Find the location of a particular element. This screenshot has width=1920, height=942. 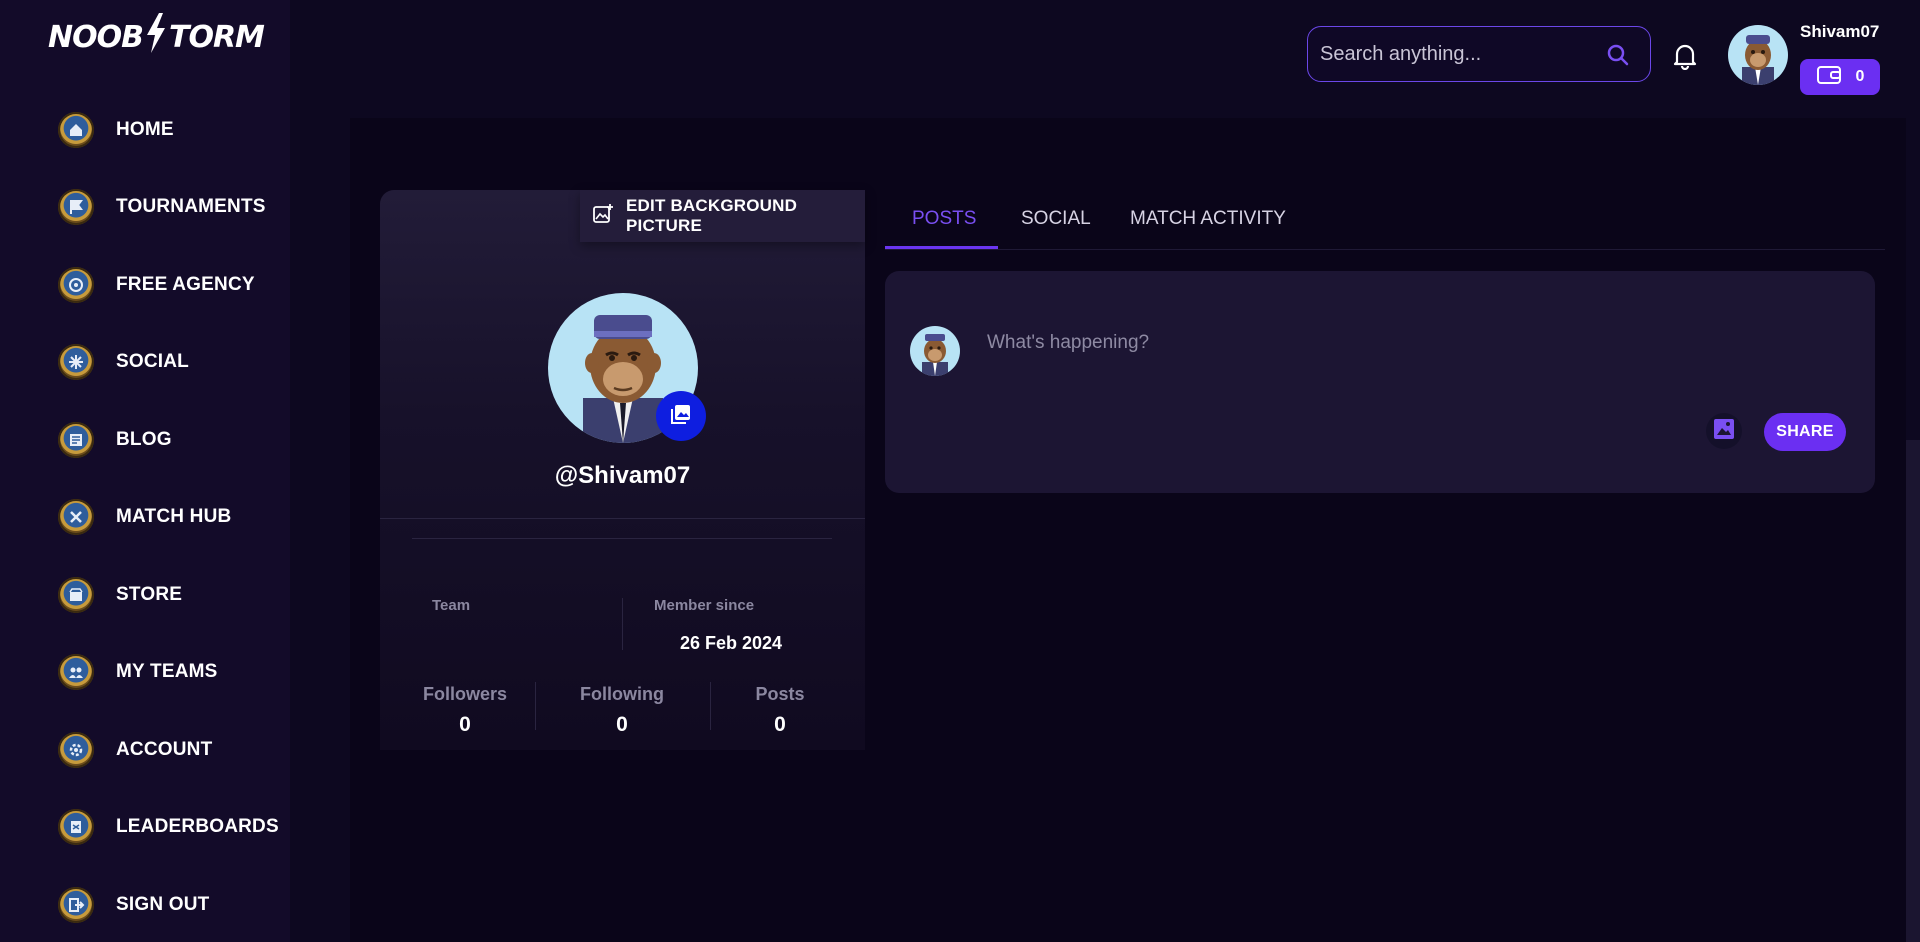

match-hub-icon is located at coordinates (76, 517).